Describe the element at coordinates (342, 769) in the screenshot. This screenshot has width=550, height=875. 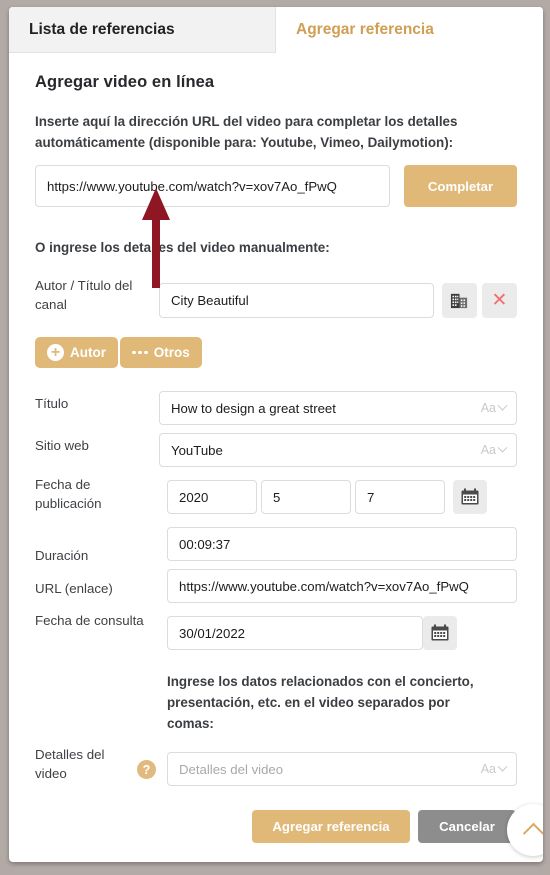
I see `detalles-input: Detalles del video Aa` at that location.